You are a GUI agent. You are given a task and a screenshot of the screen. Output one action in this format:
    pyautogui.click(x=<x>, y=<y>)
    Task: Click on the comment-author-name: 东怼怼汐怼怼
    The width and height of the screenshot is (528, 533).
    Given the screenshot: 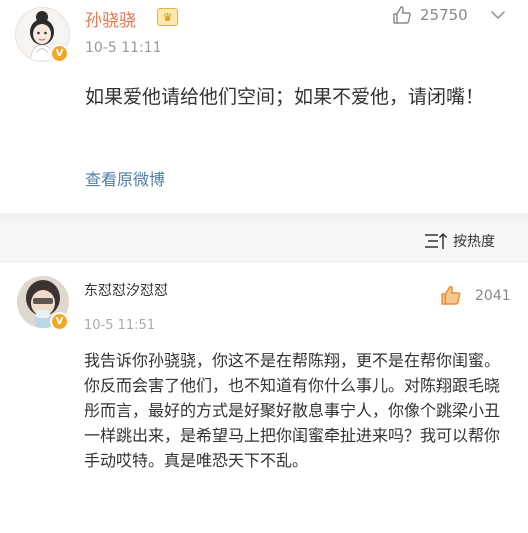 What is the action you would take?
    pyautogui.click(x=126, y=290)
    